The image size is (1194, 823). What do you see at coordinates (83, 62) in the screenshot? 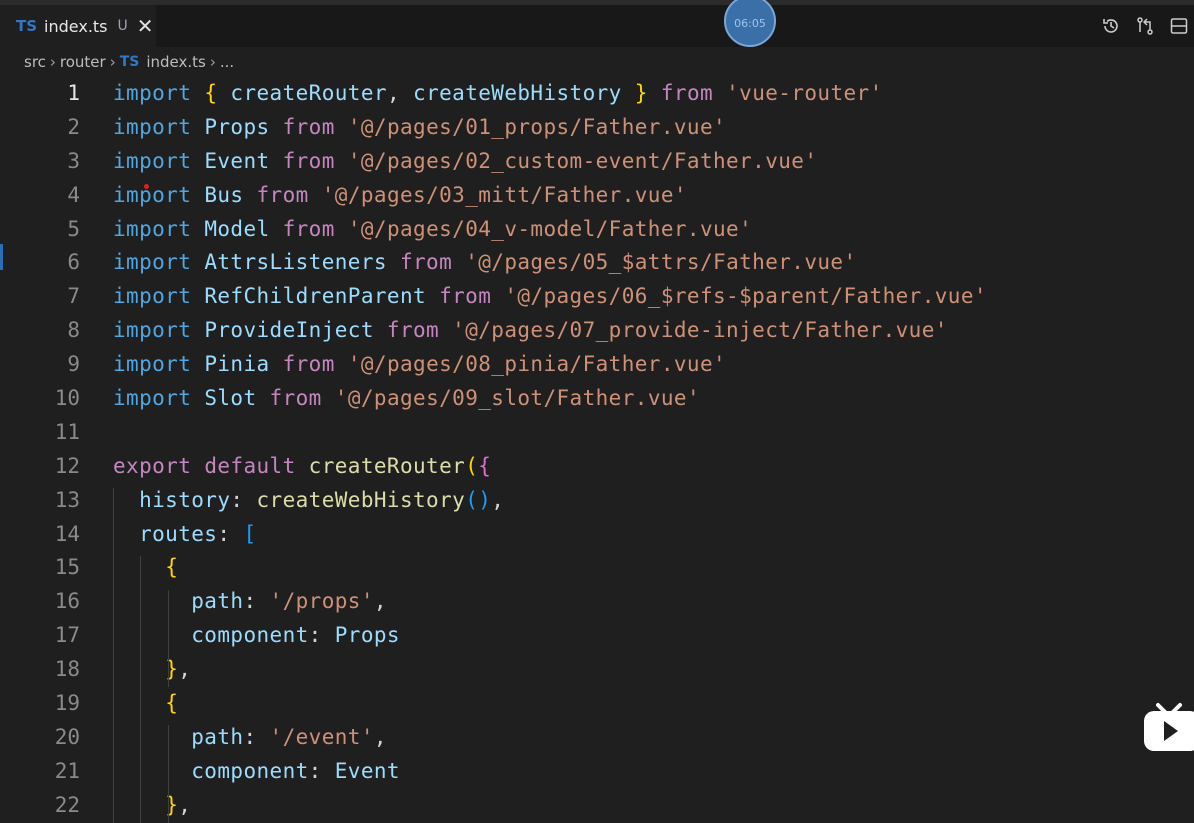
I see `breadcrumb-item-router: router` at bounding box center [83, 62].